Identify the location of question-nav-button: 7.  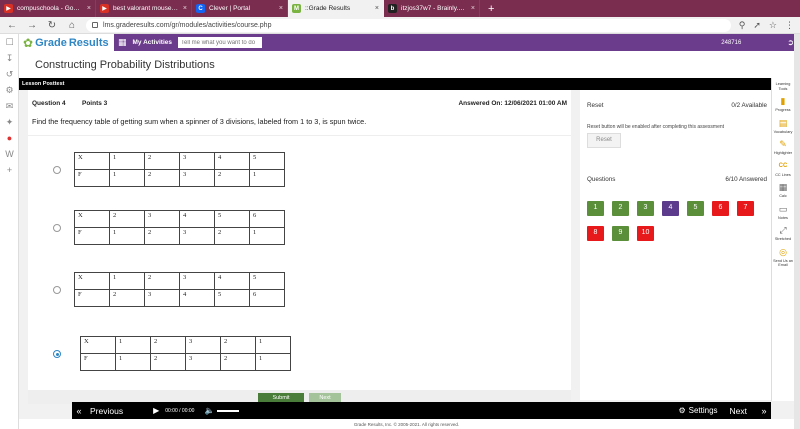
(745, 208).